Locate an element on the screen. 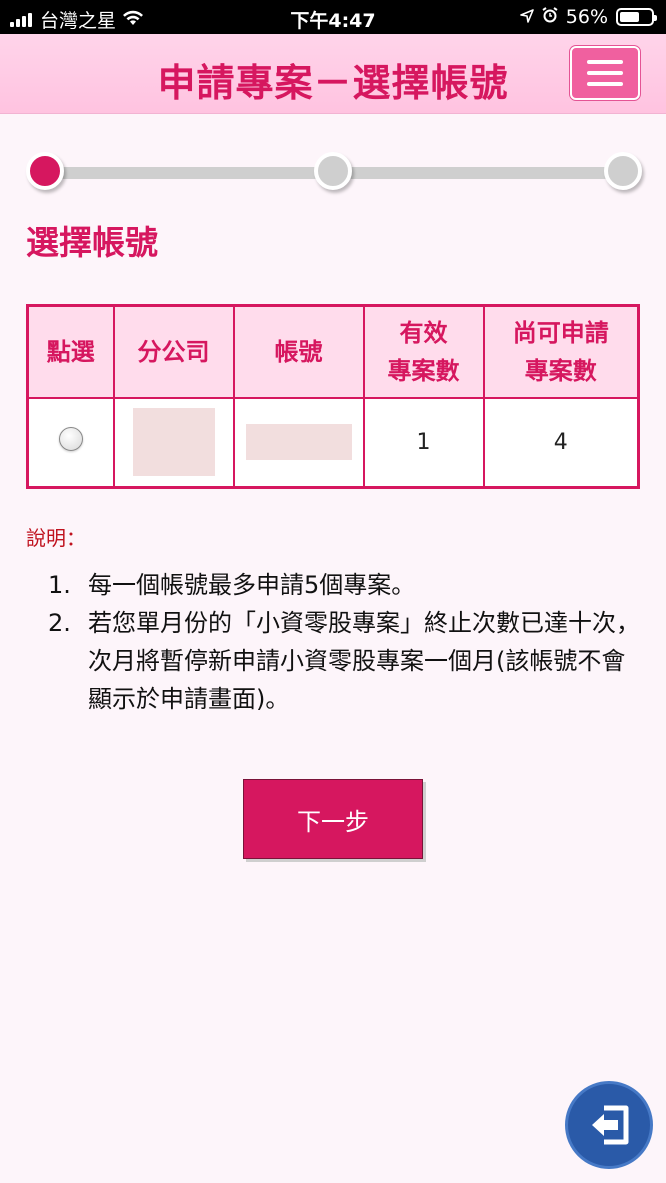 This screenshot has height=1183, width=666. list-item: 1. 每一個帳號最多申請5個專案。 is located at coordinates (232, 585).